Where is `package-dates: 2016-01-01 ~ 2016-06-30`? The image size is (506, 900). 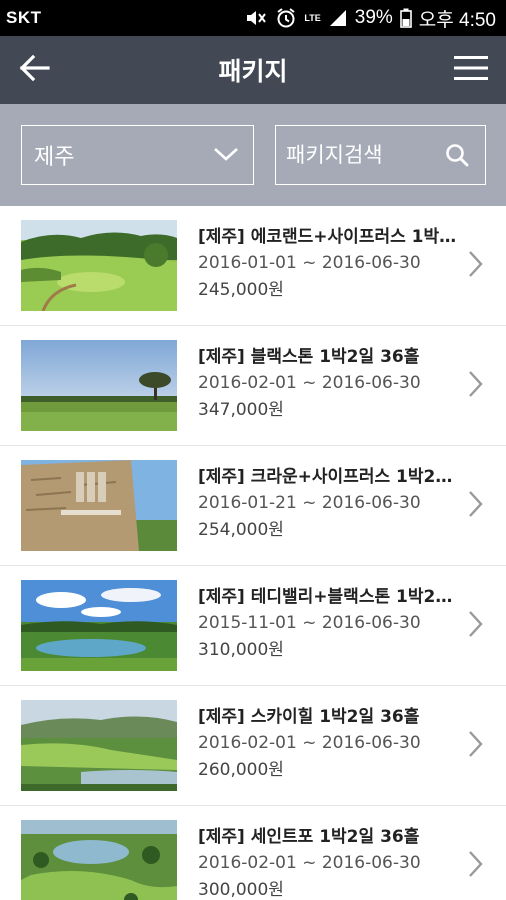 package-dates: 2016-01-01 ~ 2016-06-30 is located at coordinates (309, 263).